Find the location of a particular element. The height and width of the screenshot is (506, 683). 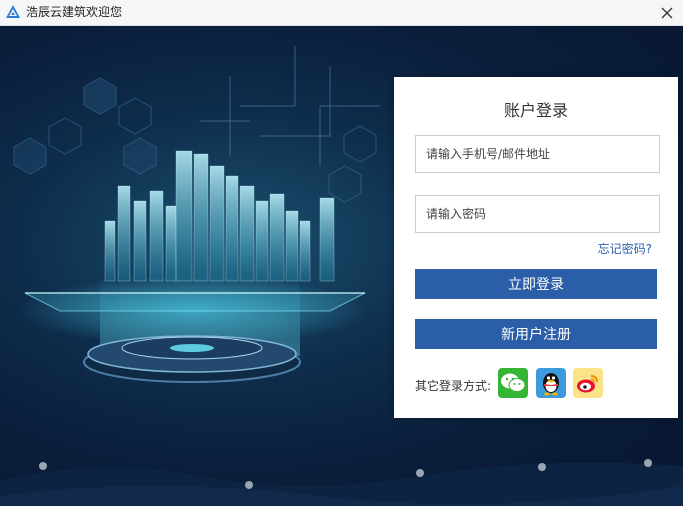

other-login-label: 其它登录方式: is located at coordinates (453, 386).